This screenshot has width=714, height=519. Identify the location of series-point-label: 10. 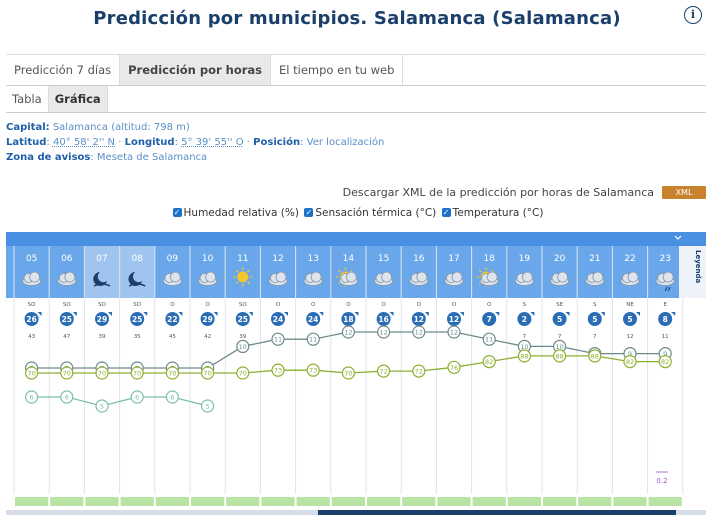
(243, 347).